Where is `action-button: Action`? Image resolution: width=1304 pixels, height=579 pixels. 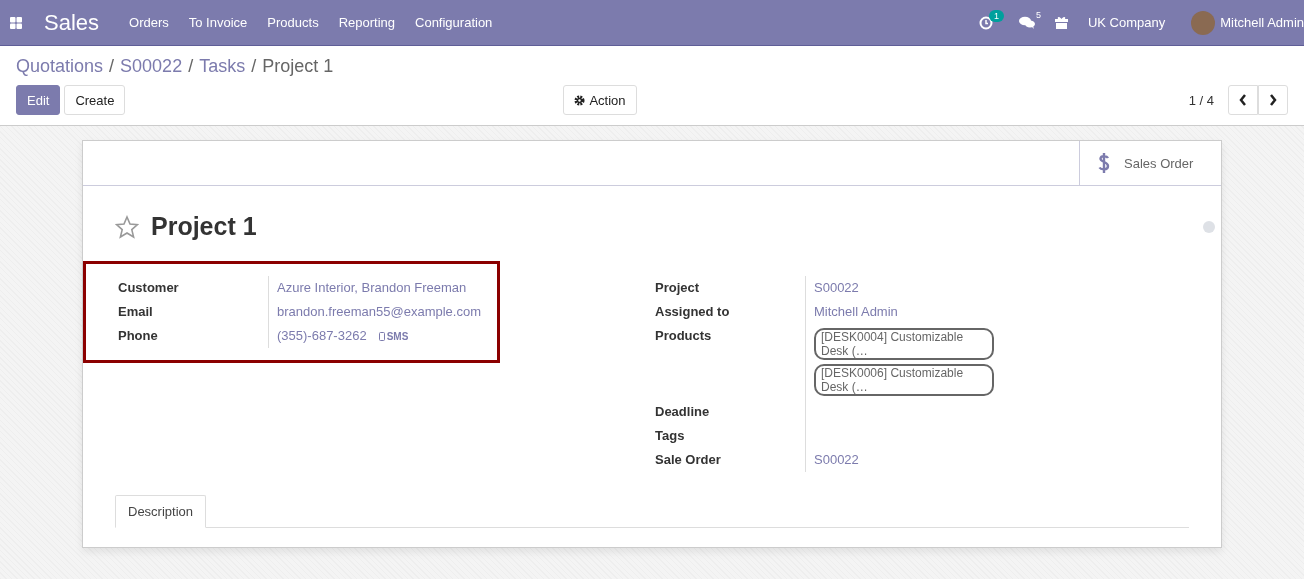 action-button: Action is located at coordinates (600, 100).